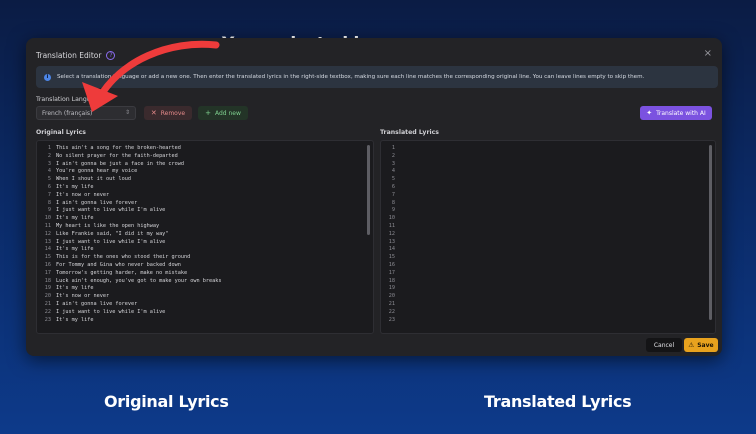 This screenshot has height=434, width=756. I want to click on red-arrow-annotation, so click(151, 76).